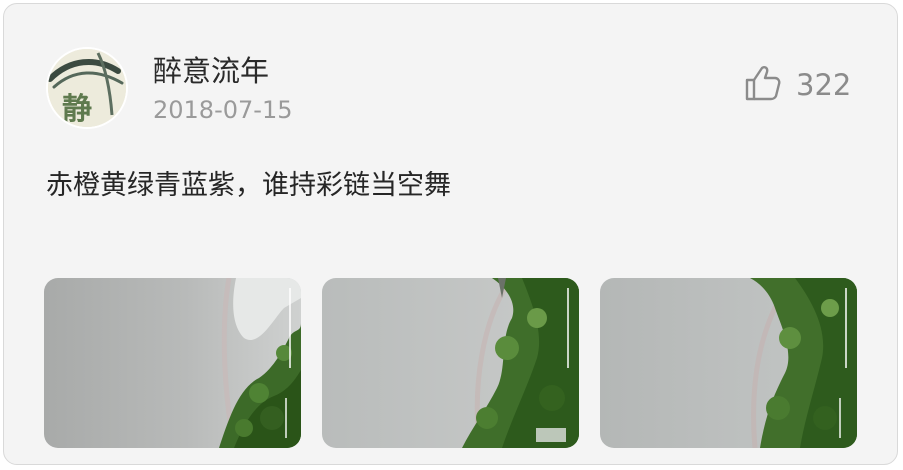 The image size is (903, 470). I want to click on like-button: 322, so click(797, 85).